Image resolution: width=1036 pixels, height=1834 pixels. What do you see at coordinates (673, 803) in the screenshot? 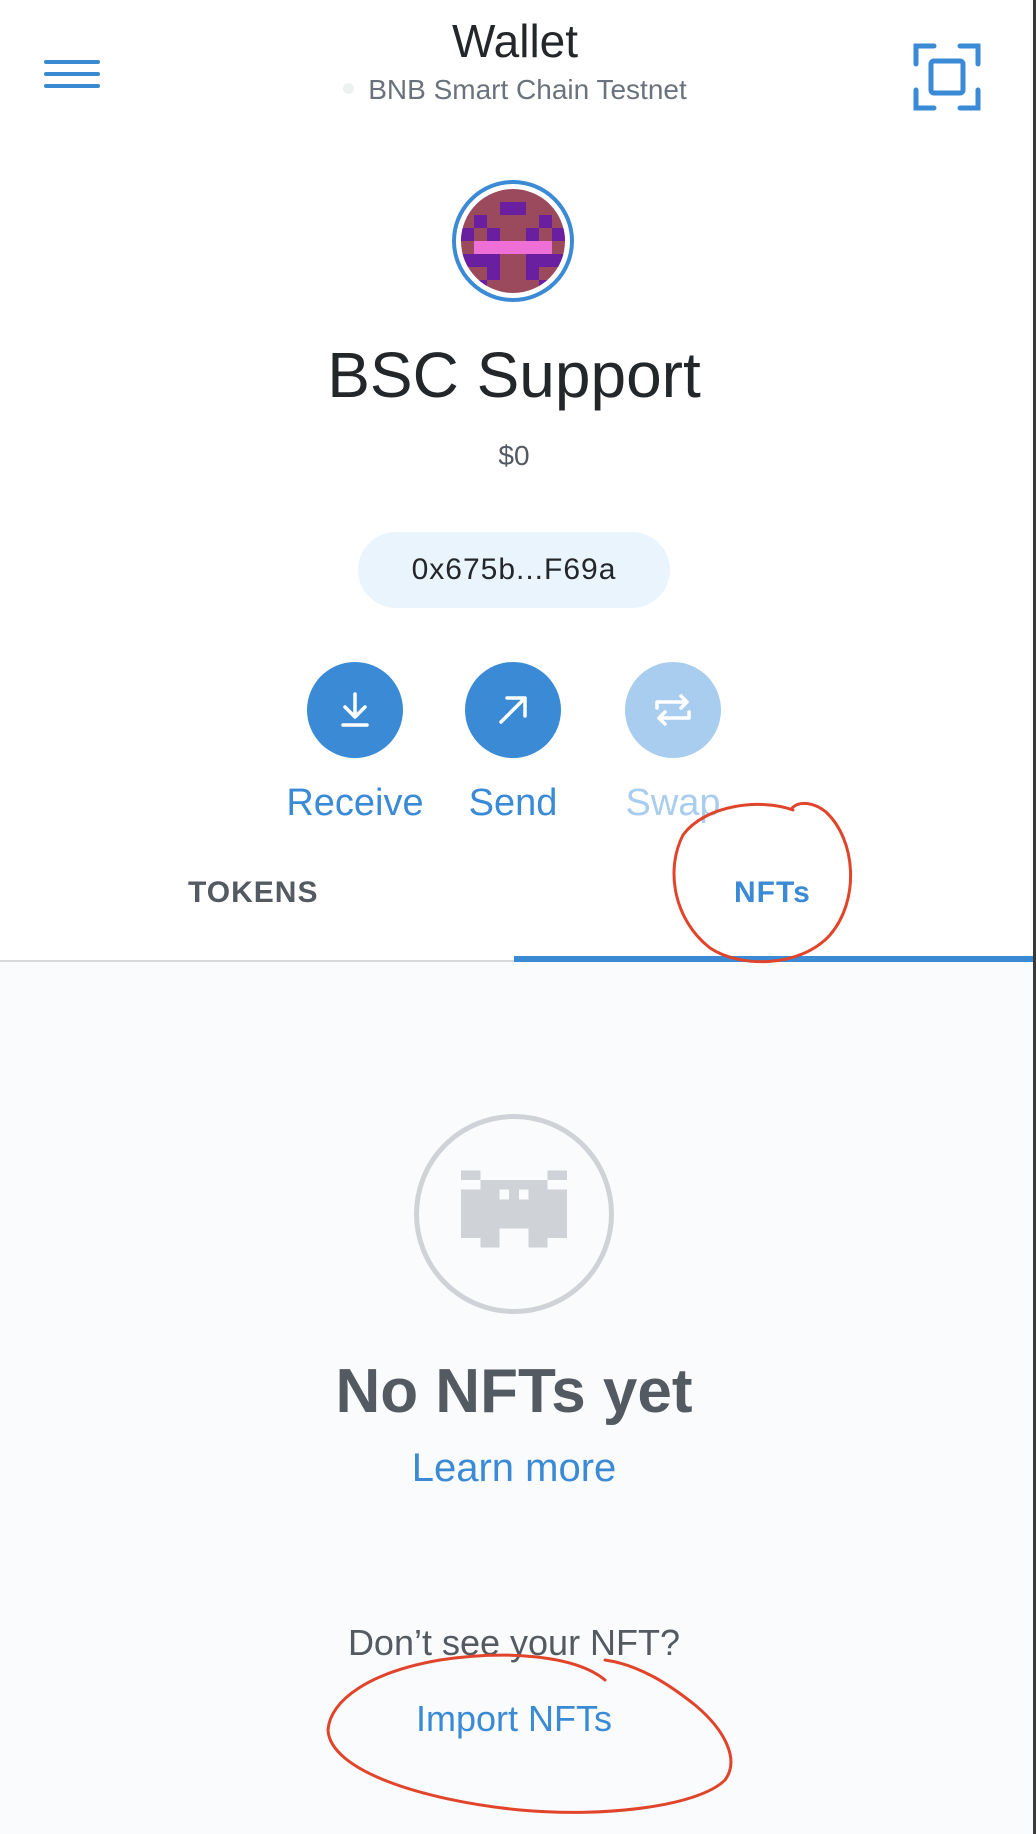
I see `swap-label: Swap` at bounding box center [673, 803].